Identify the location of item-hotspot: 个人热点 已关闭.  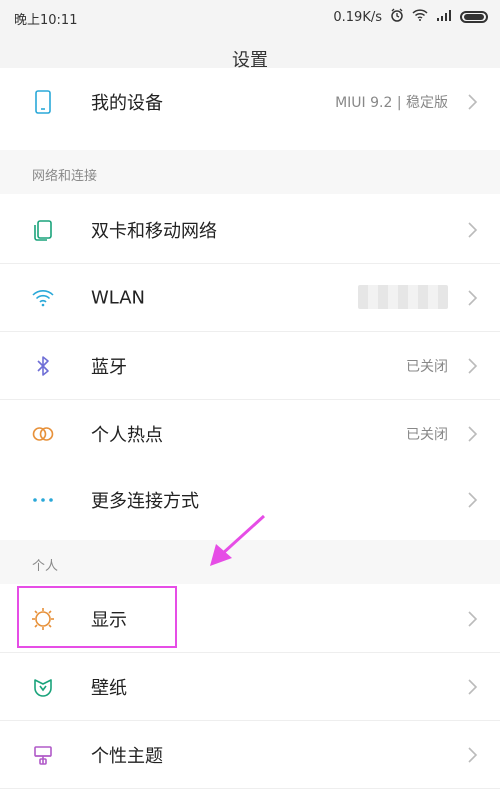
(250, 433).